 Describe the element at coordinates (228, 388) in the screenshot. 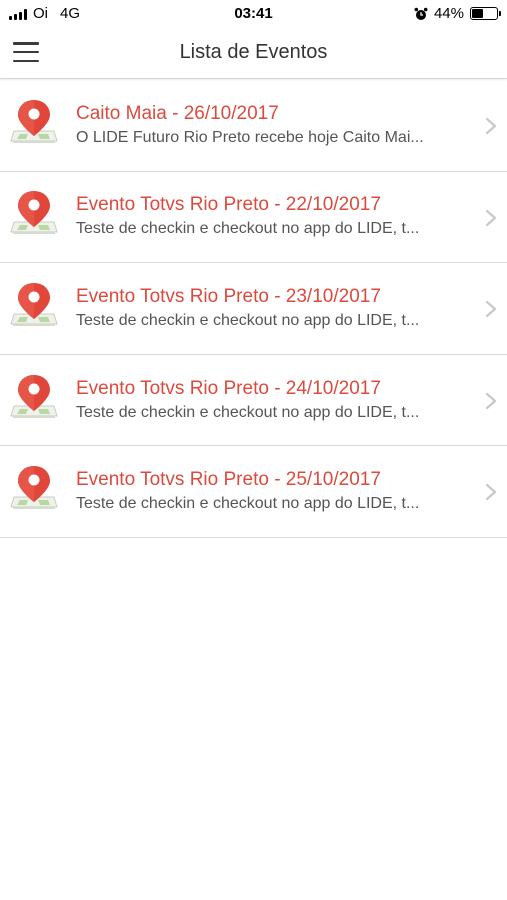

I see `event-title: Evento Totvs Rio Preto - 24/10/2017` at that location.